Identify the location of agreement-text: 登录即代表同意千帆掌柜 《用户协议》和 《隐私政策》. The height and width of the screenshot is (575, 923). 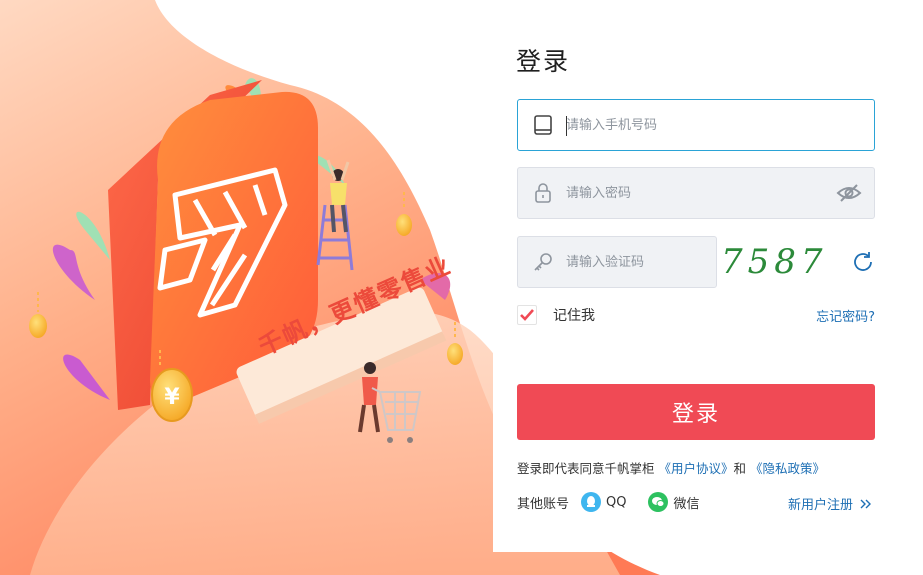
(671, 467).